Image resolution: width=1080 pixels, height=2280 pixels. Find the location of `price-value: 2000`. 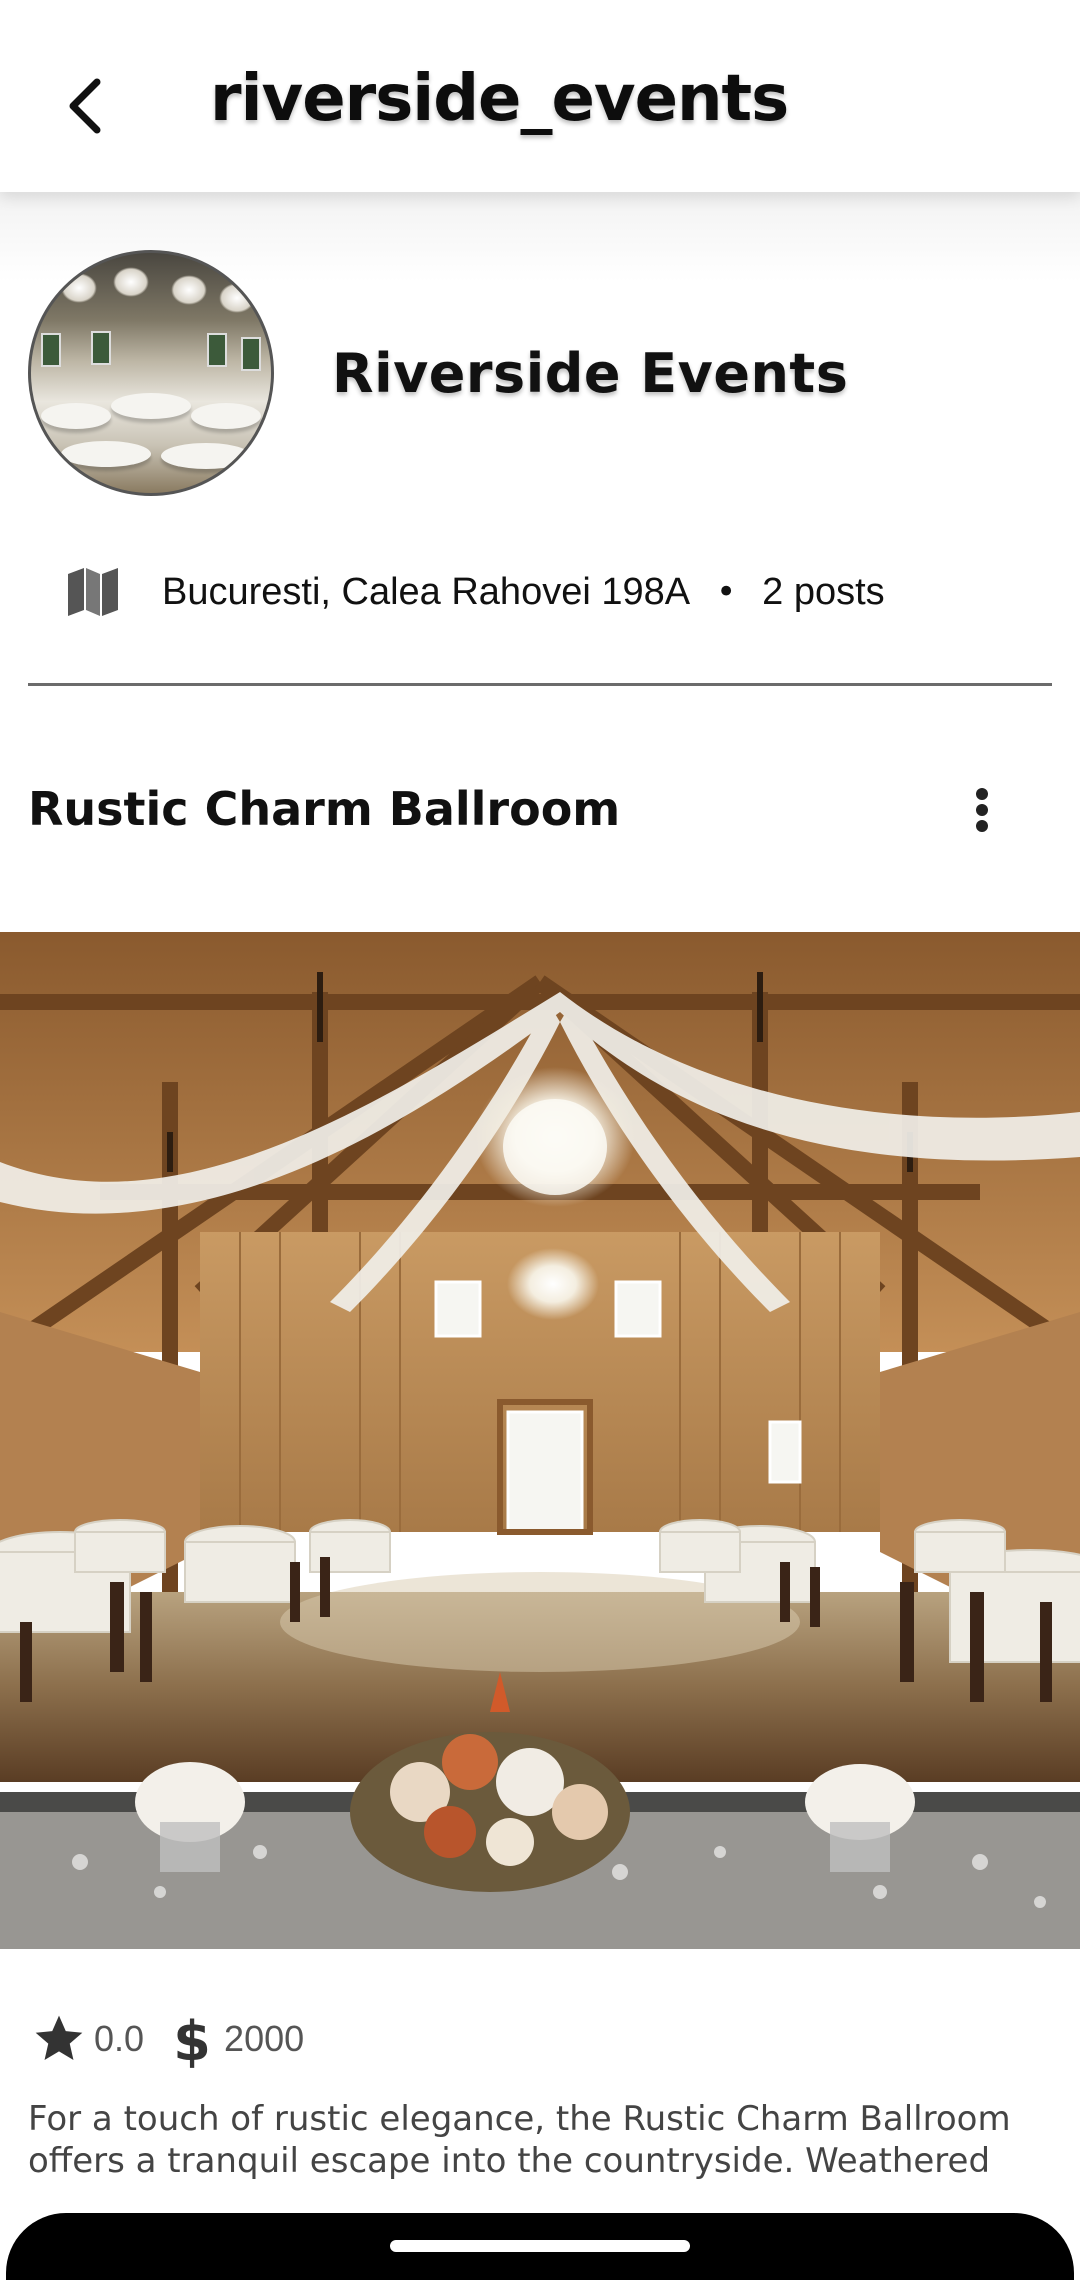

price-value: 2000 is located at coordinates (264, 2038).